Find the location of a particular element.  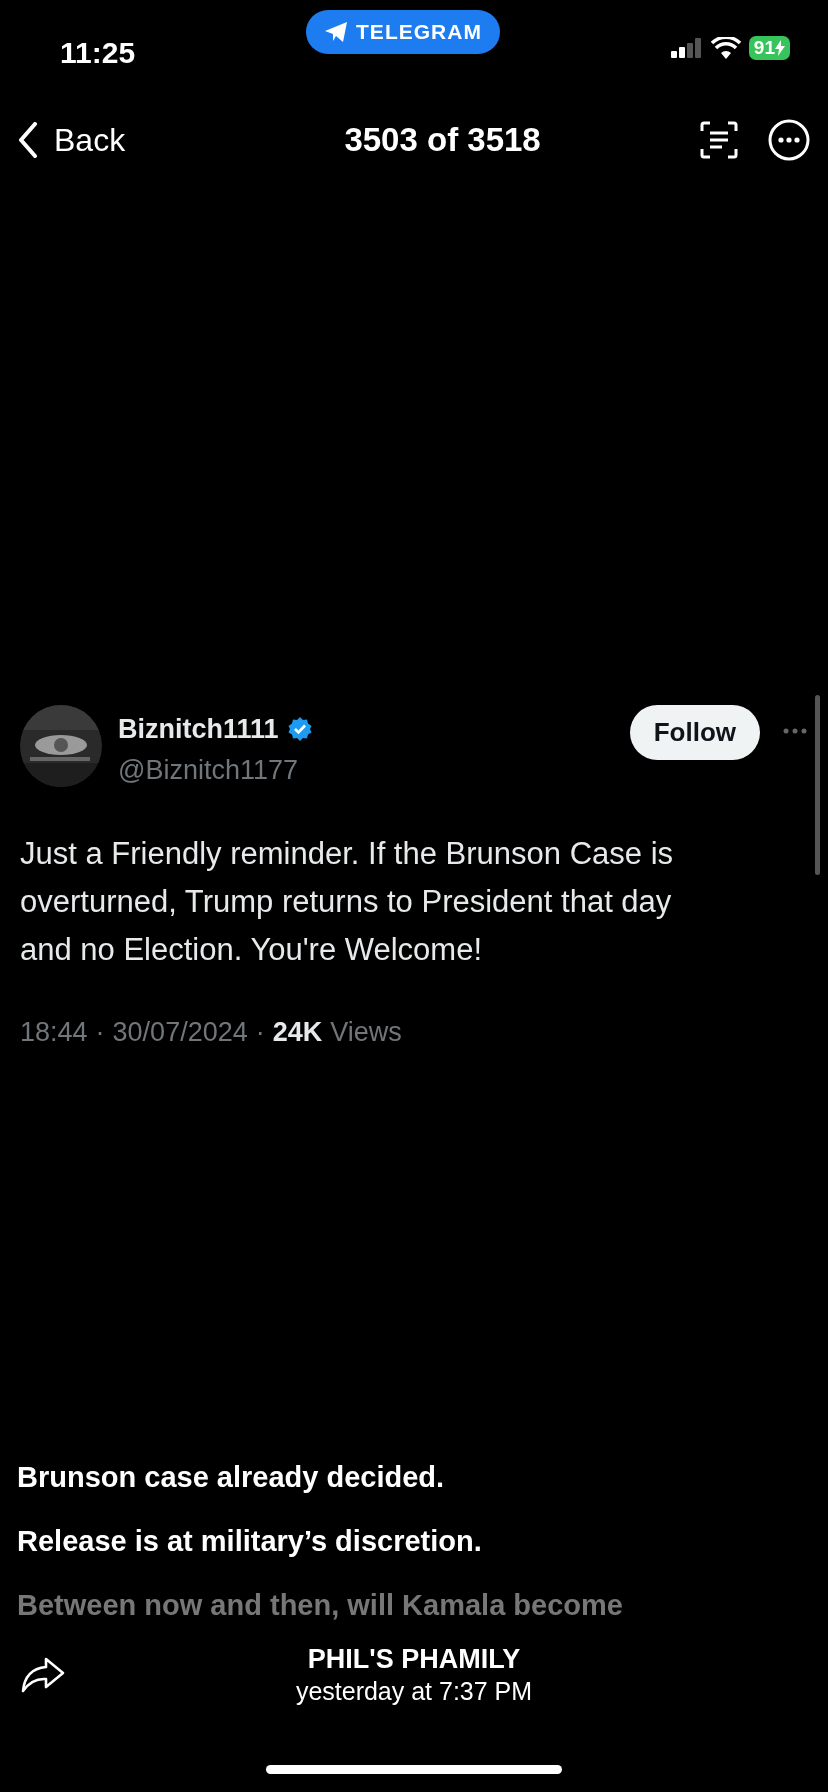

page-counter: 3503 of 3518 is located at coordinates (442, 140).